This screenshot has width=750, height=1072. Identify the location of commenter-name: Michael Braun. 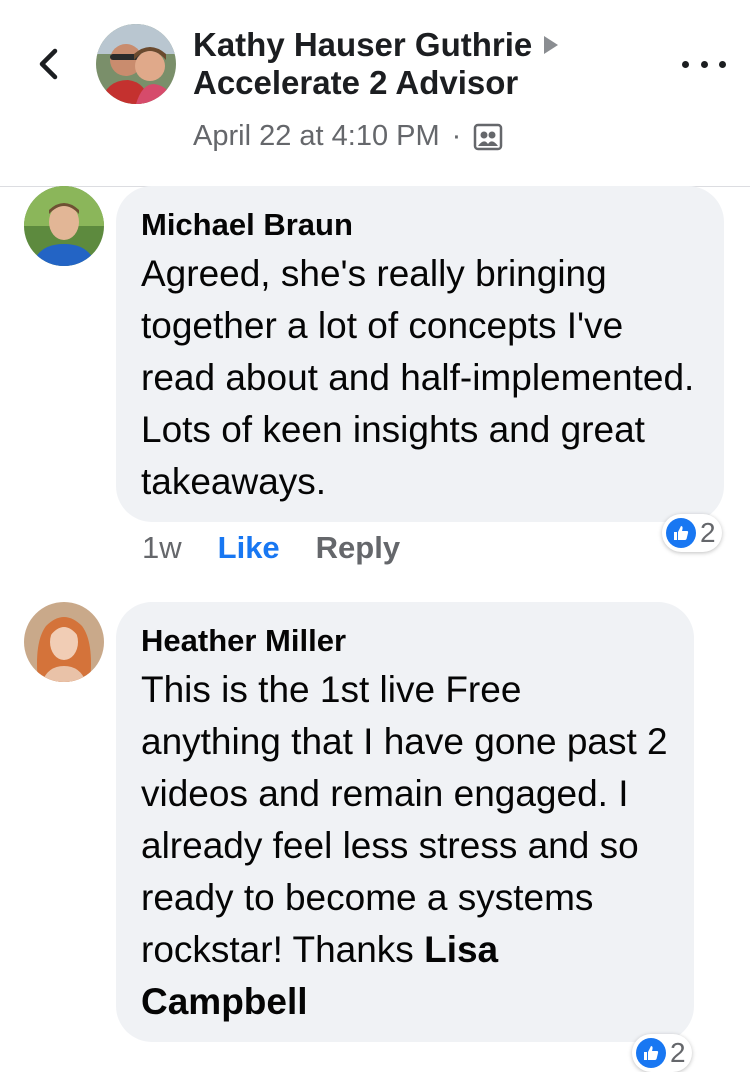
(420, 225).